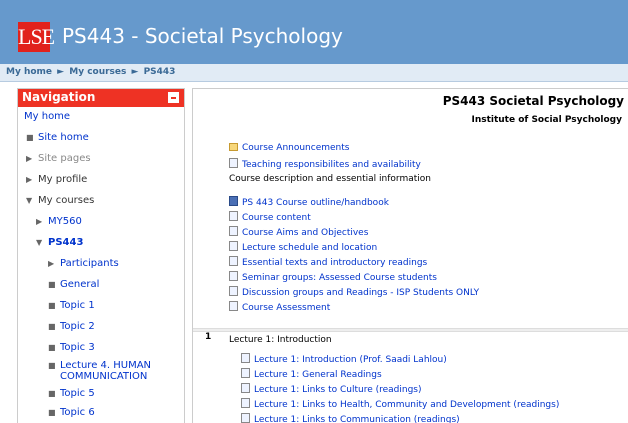  Describe the element at coordinates (314, 73) in the screenshot. I see `breadcrumb: My home ► My courses ► PS443` at that location.